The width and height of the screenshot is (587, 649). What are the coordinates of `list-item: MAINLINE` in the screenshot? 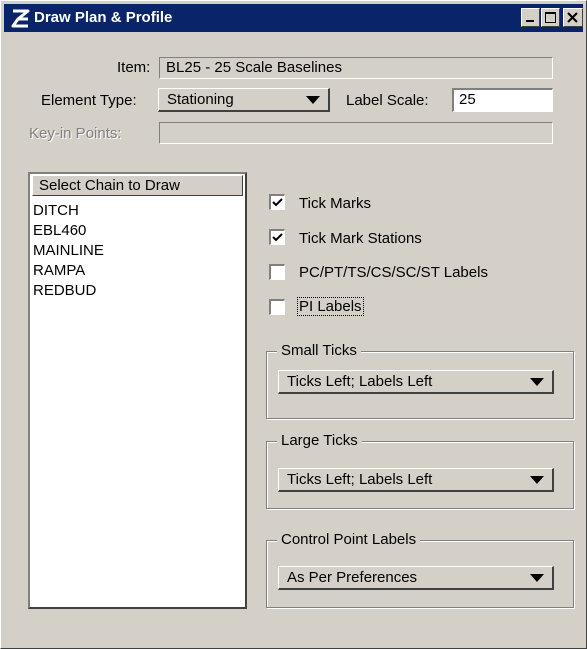 It's located at (68, 251).